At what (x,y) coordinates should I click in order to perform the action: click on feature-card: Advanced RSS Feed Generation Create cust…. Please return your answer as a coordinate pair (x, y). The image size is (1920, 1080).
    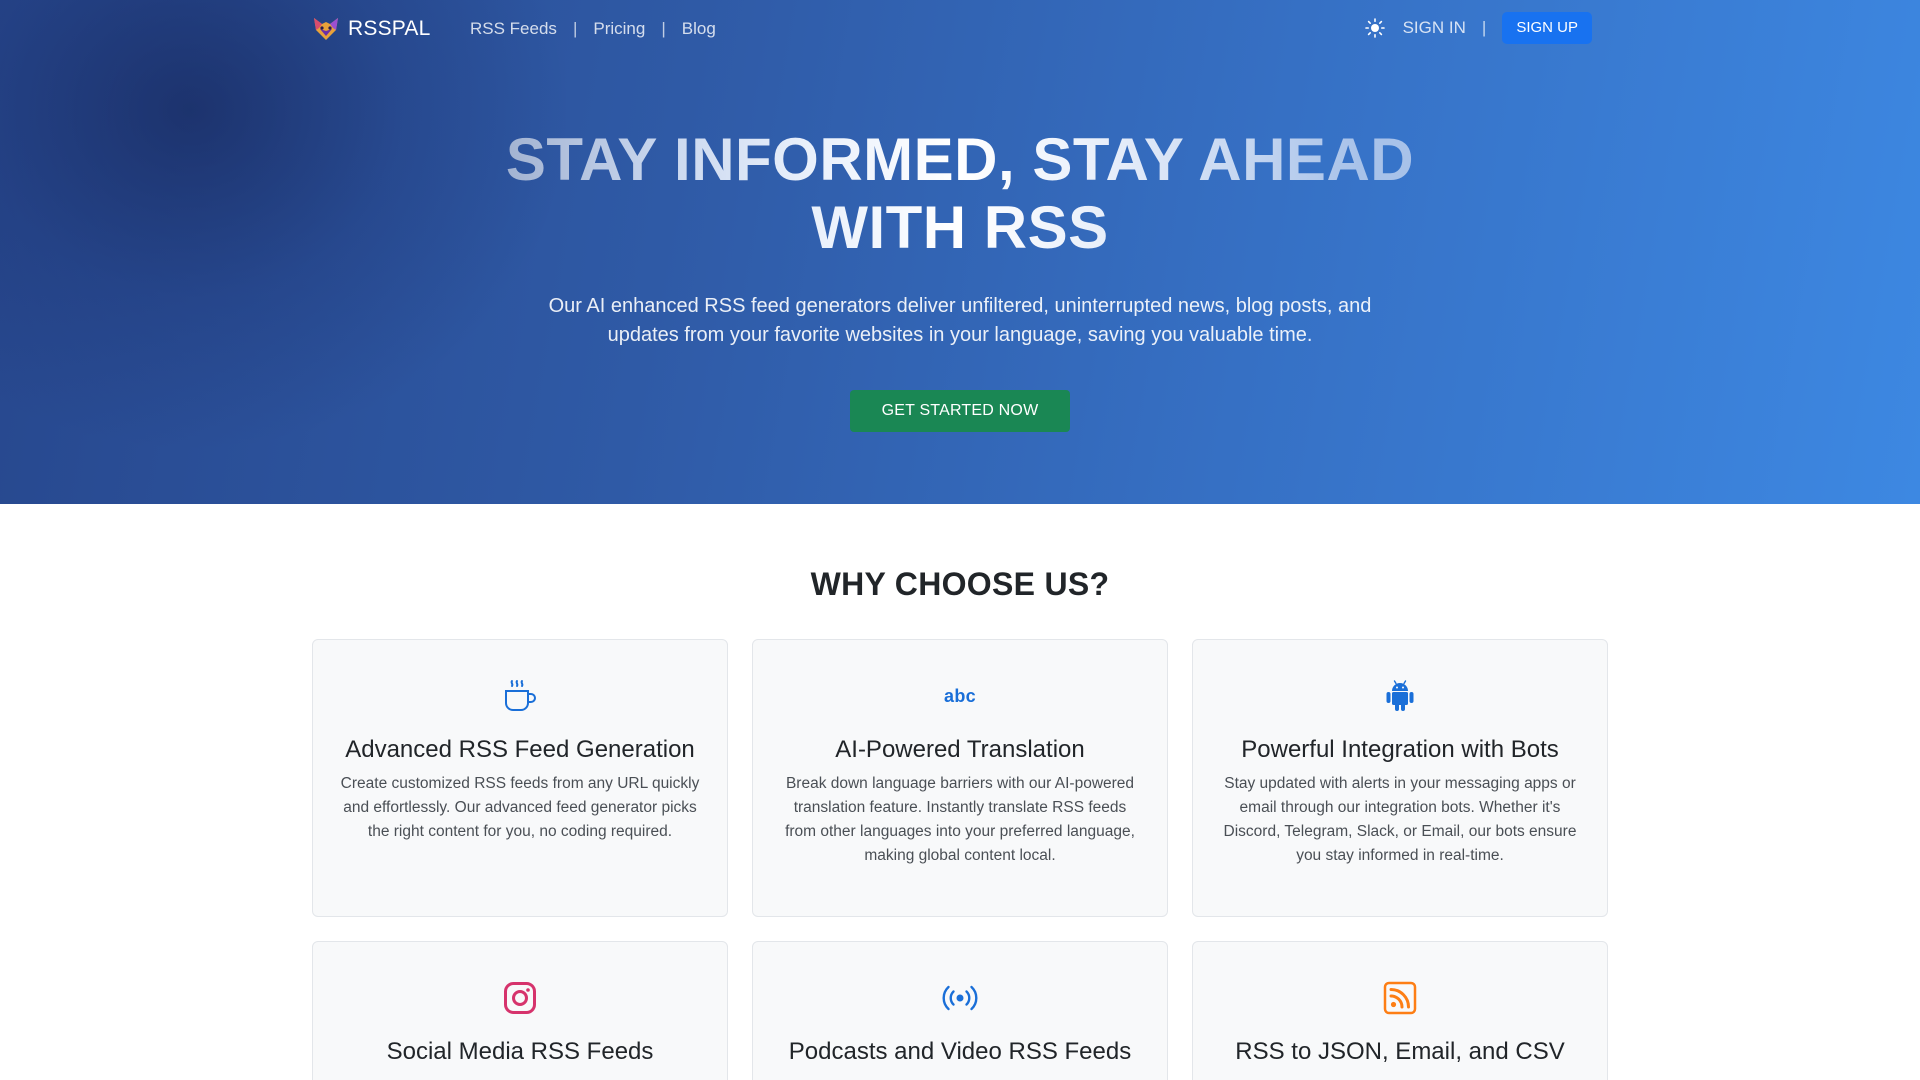
    Looking at the image, I should click on (520, 778).